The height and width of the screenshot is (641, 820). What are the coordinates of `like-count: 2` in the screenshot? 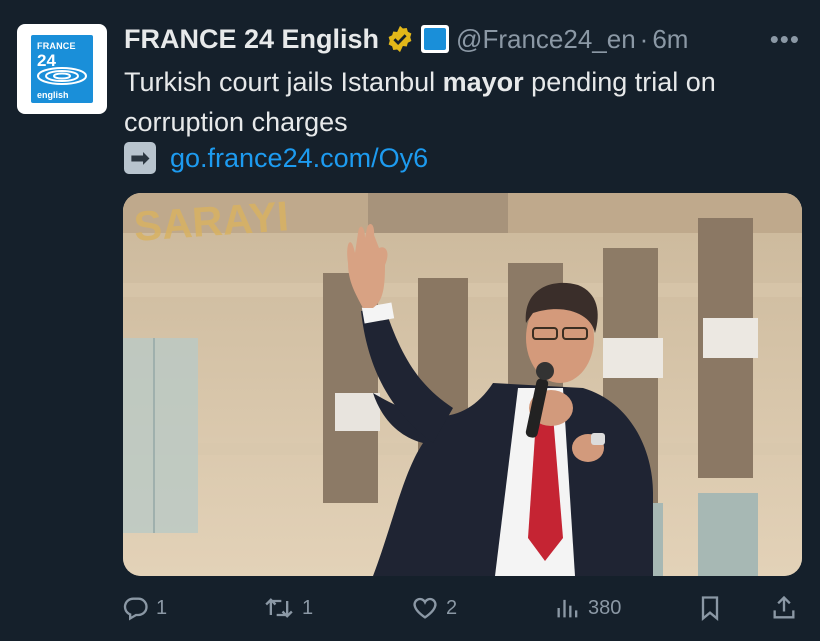 It's located at (452, 607).